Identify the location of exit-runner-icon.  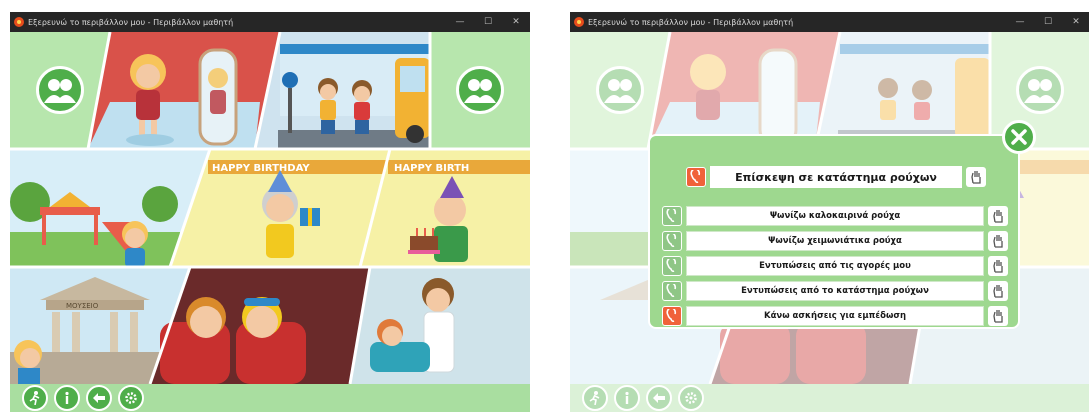
(34, 398).